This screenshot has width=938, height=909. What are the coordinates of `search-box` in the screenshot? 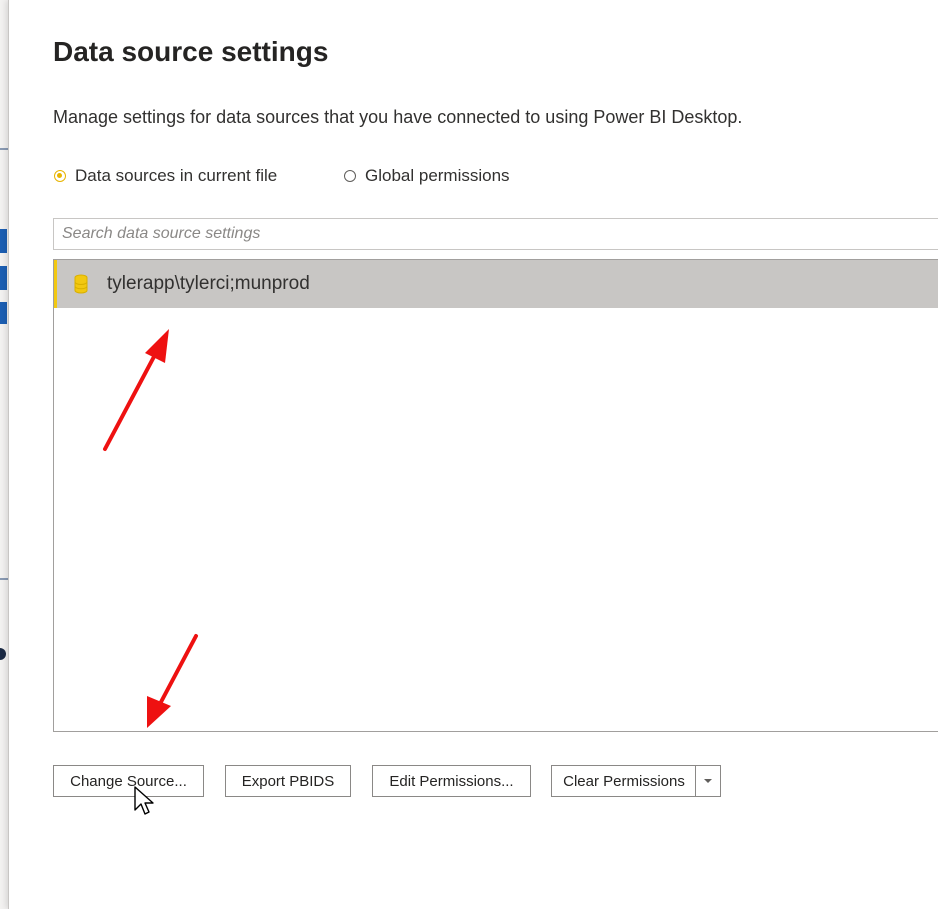 It's located at (495, 234).